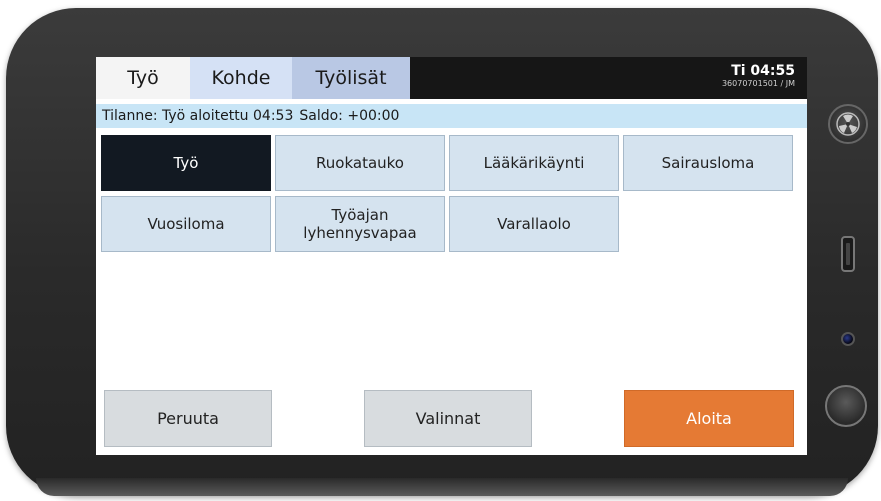  I want to click on activity-button-sairausloma: Sairausloma, so click(708, 163).